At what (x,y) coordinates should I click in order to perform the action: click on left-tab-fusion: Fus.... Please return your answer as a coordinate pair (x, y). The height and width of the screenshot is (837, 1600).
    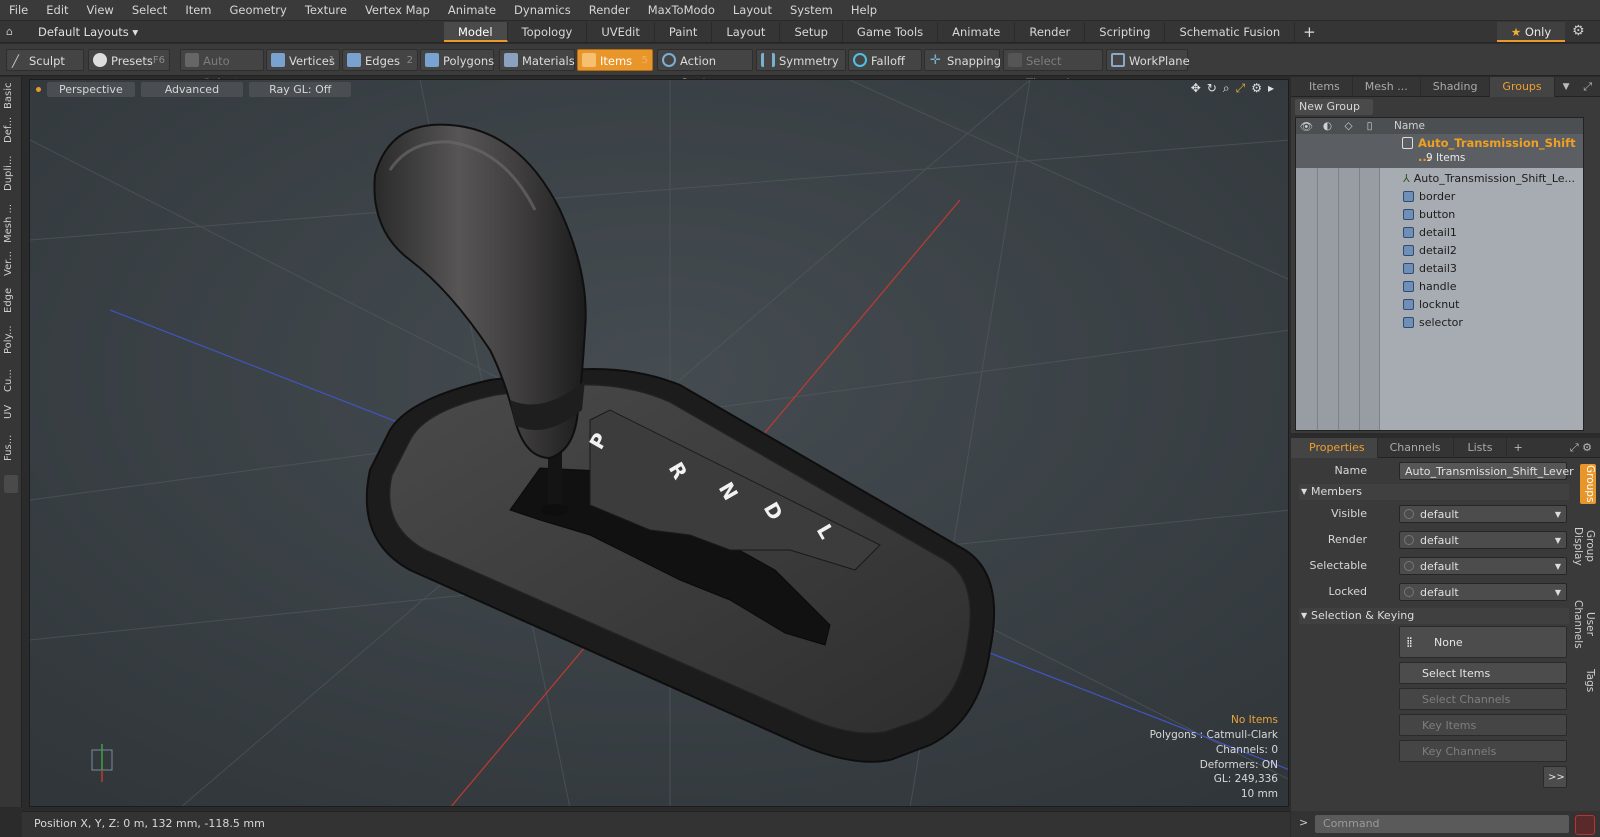
    Looking at the image, I should click on (11, 448).